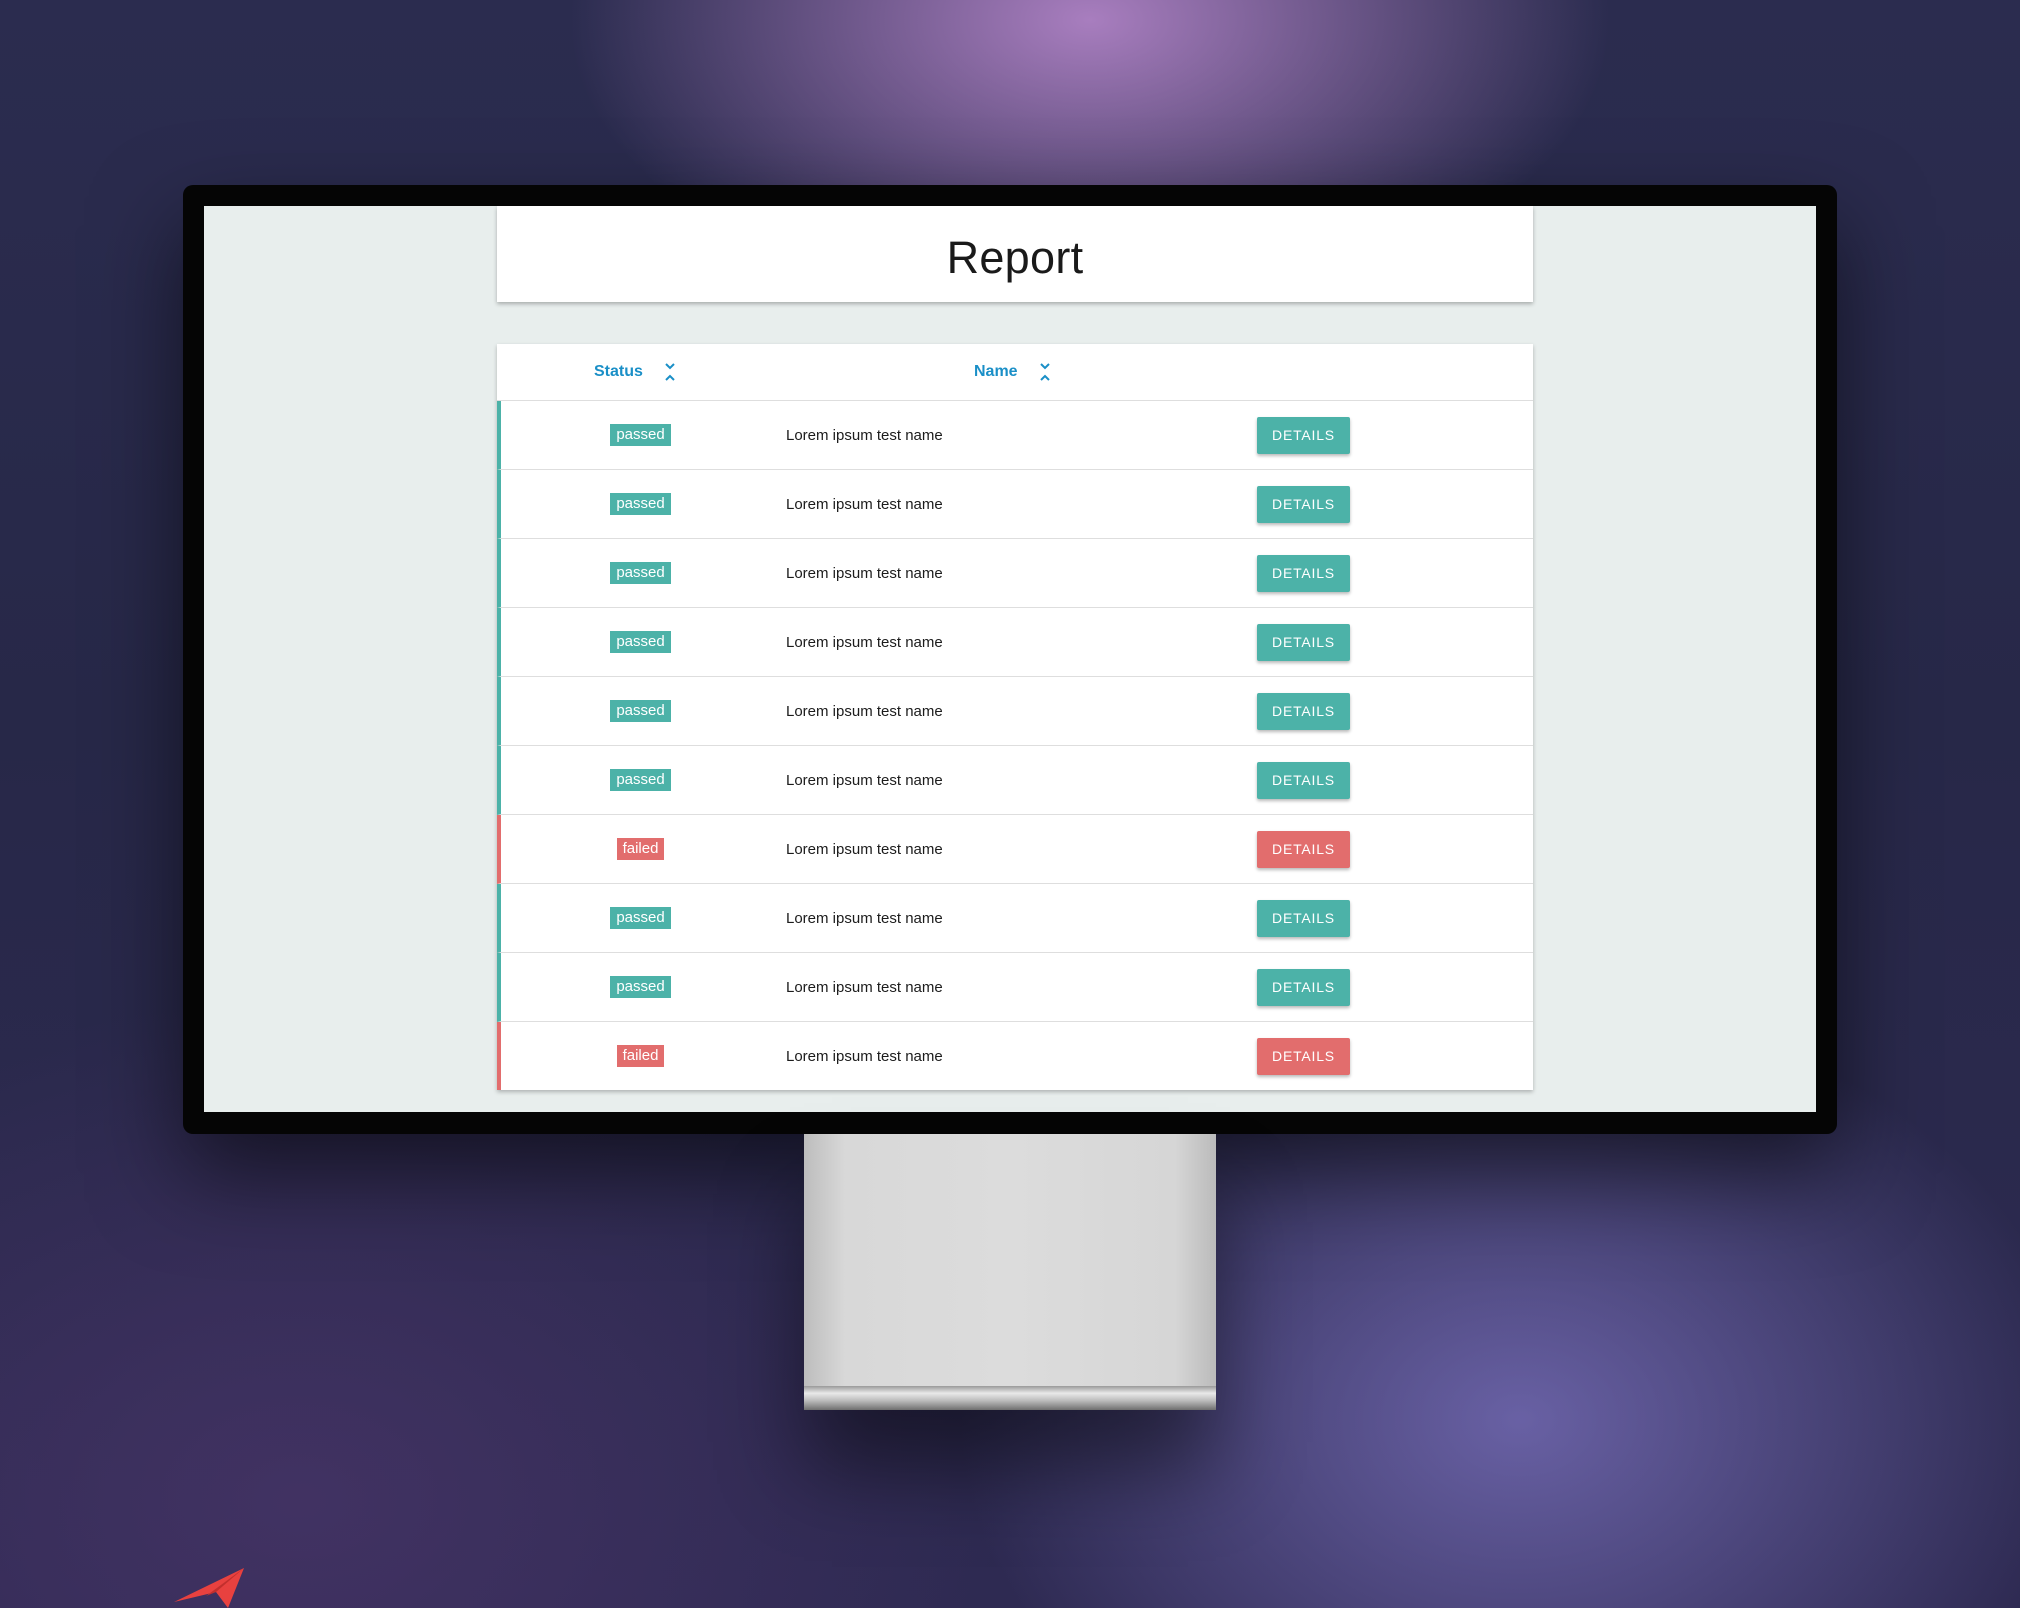  I want to click on report-header: Report, so click(1015, 254).